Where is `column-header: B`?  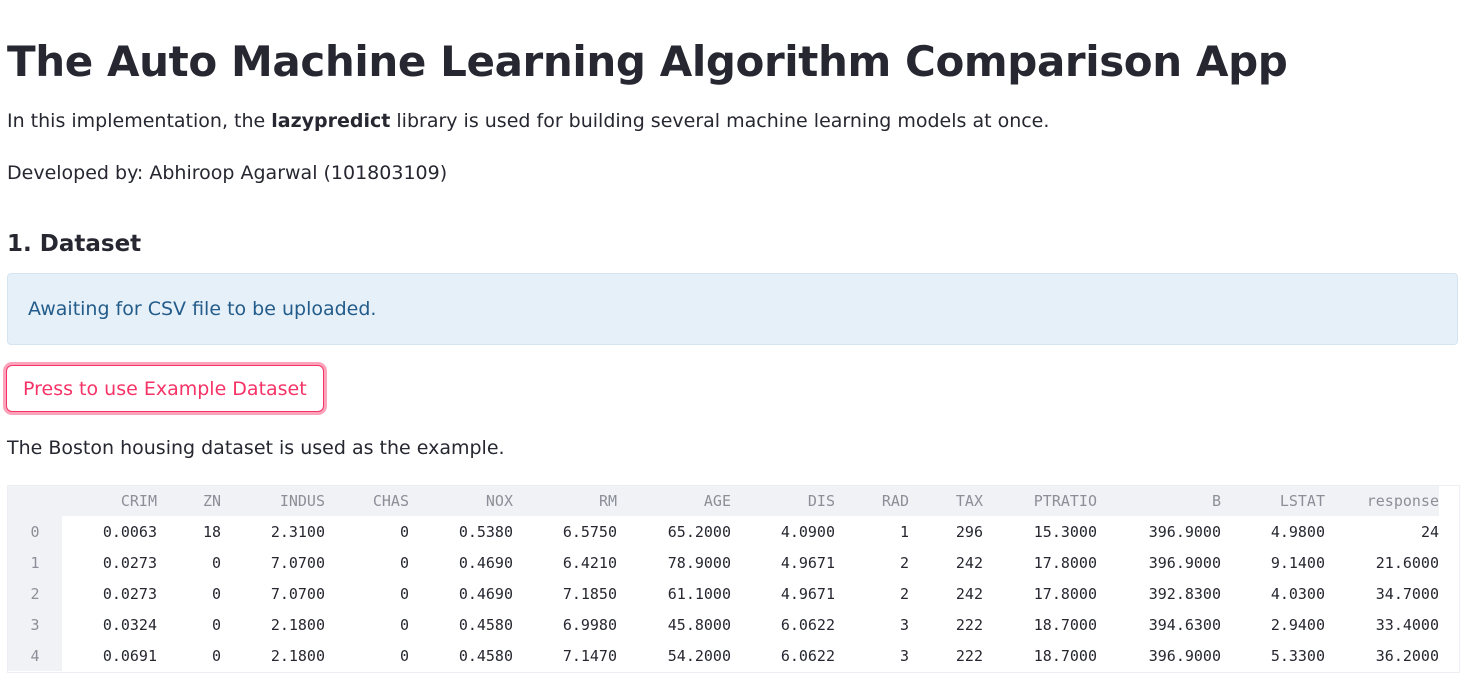
column-header: B is located at coordinates (1159, 501).